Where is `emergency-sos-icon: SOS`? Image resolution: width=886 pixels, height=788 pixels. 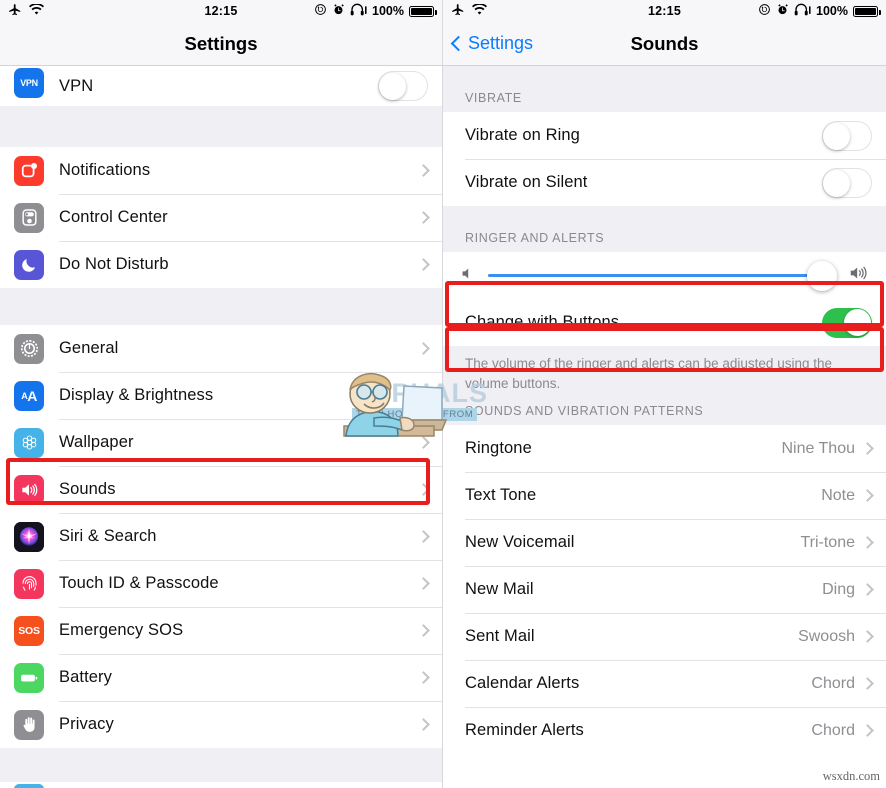 emergency-sos-icon: SOS is located at coordinates (29, 630).